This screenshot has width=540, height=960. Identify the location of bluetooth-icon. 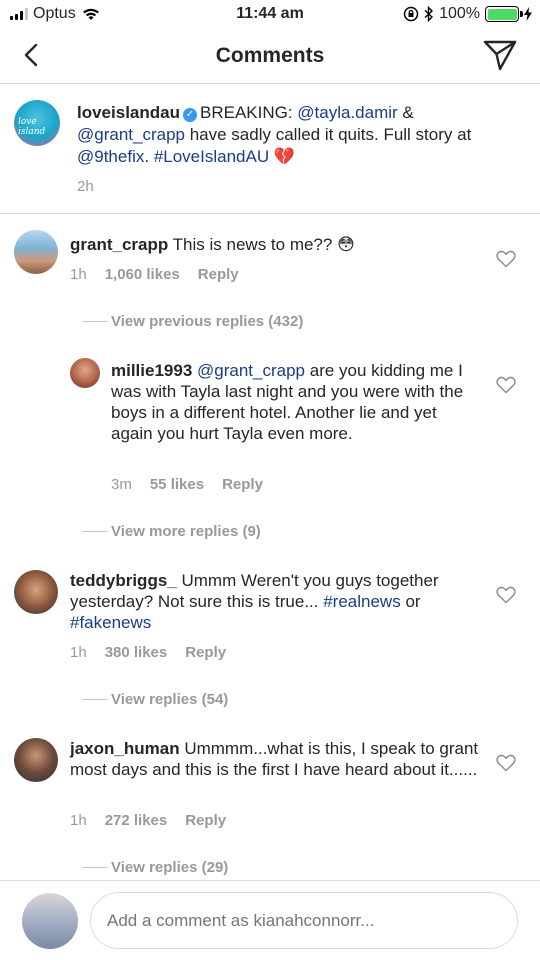
(429, 14).